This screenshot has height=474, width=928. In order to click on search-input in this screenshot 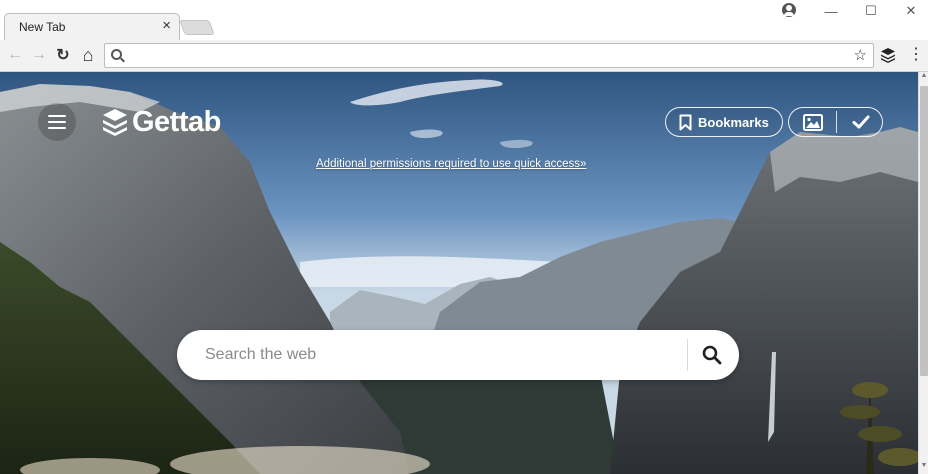, I will do `click(440, 355)`.